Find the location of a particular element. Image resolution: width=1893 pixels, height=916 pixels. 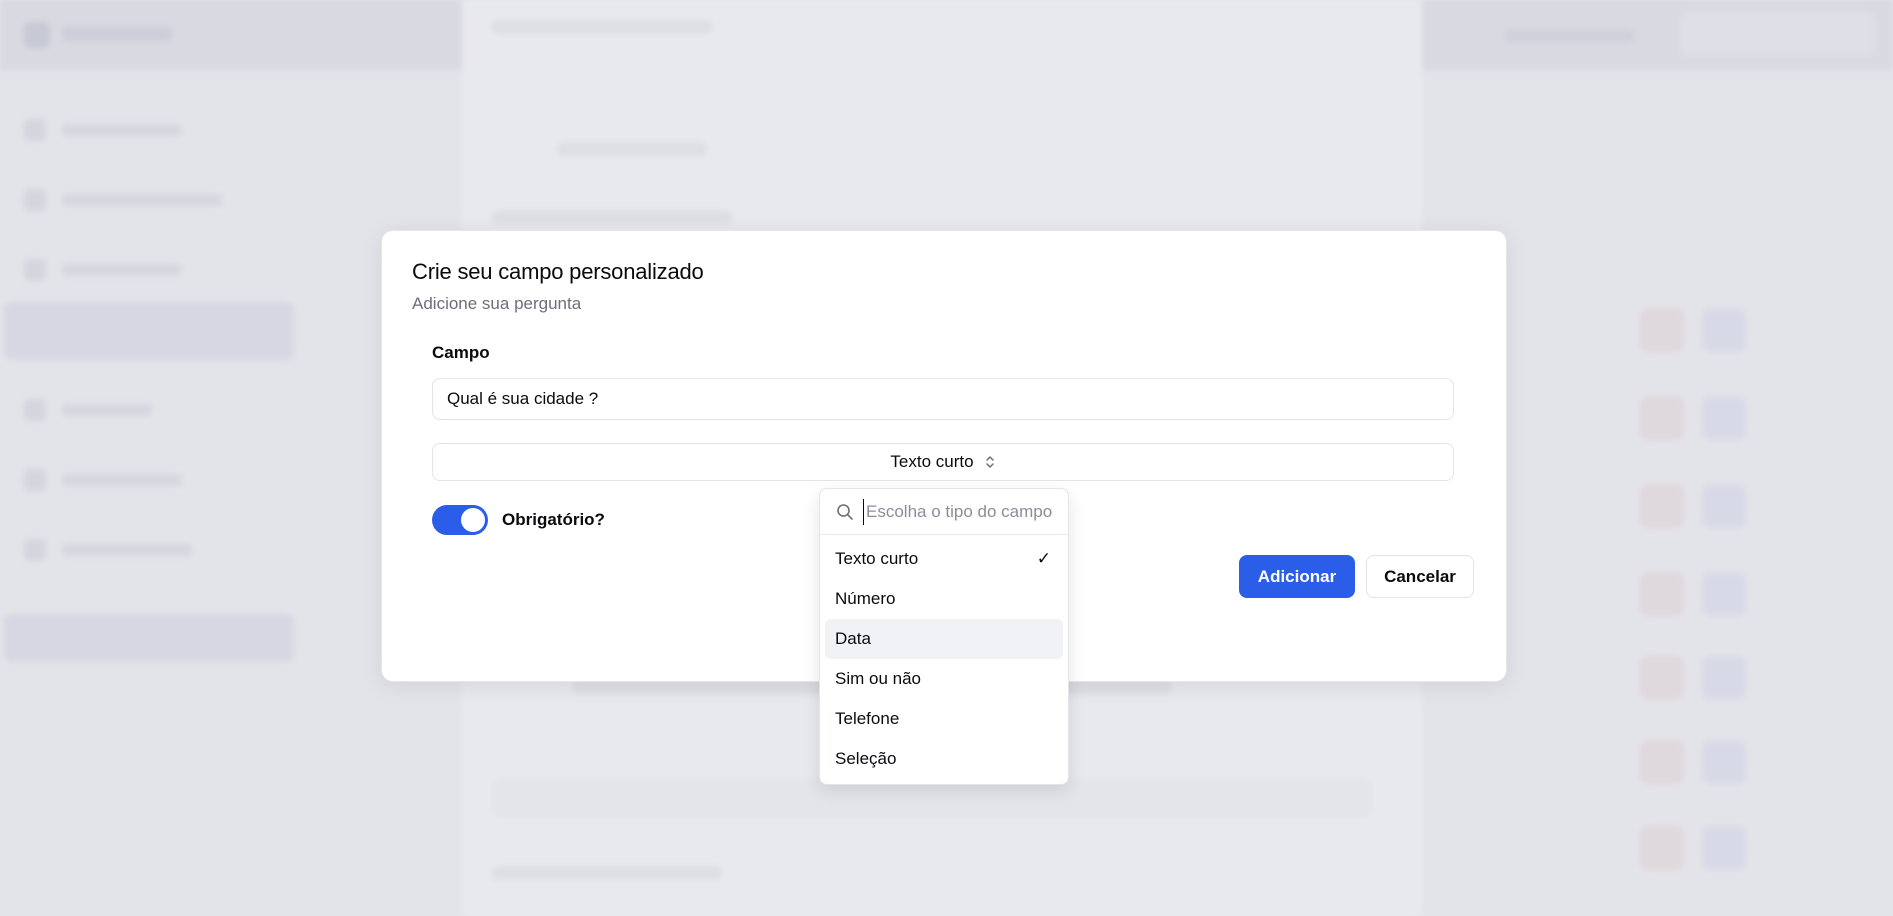

field-type-value: Texto curto is located at coordinates (932, 461).